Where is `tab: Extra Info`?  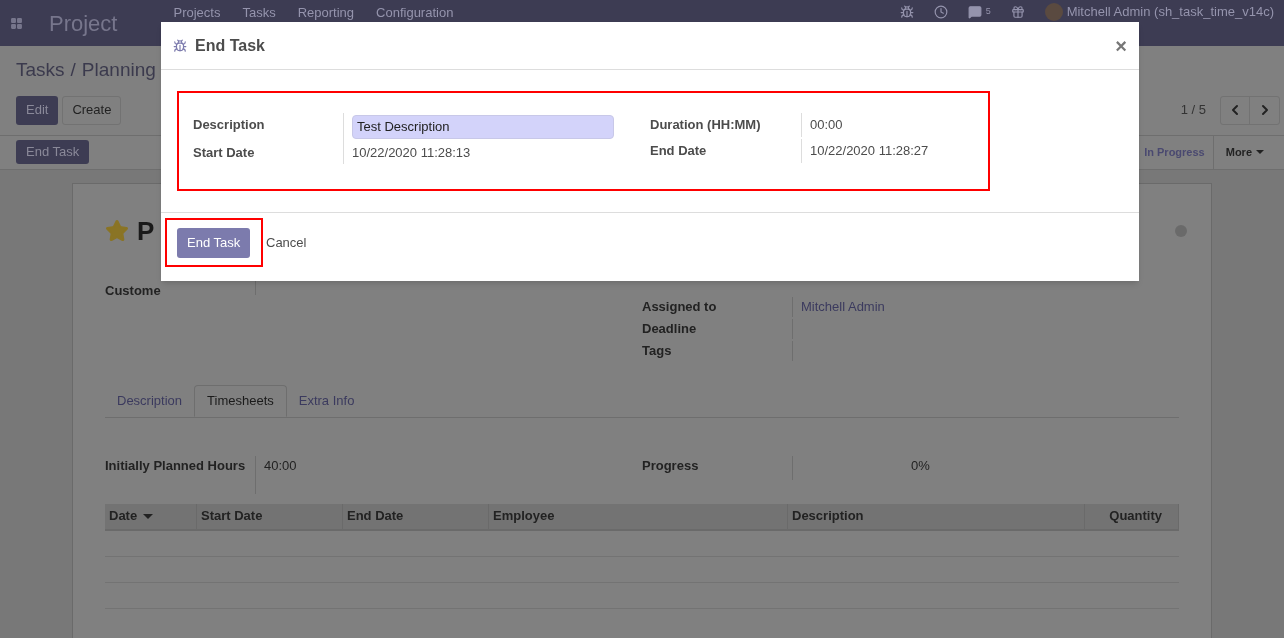
tab: Extra Info is located at coordinates (326, 400).